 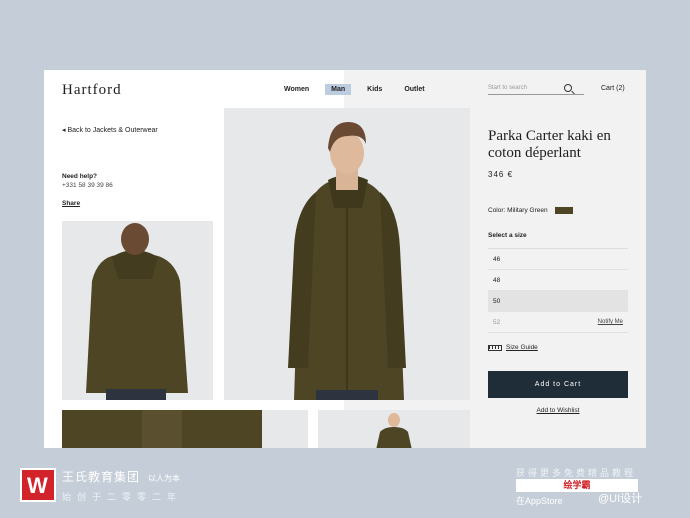 What do you see at coordinates (80, 176) in the screenshot?
I see `help-title: Need help?` at bounding box center [80, 176].